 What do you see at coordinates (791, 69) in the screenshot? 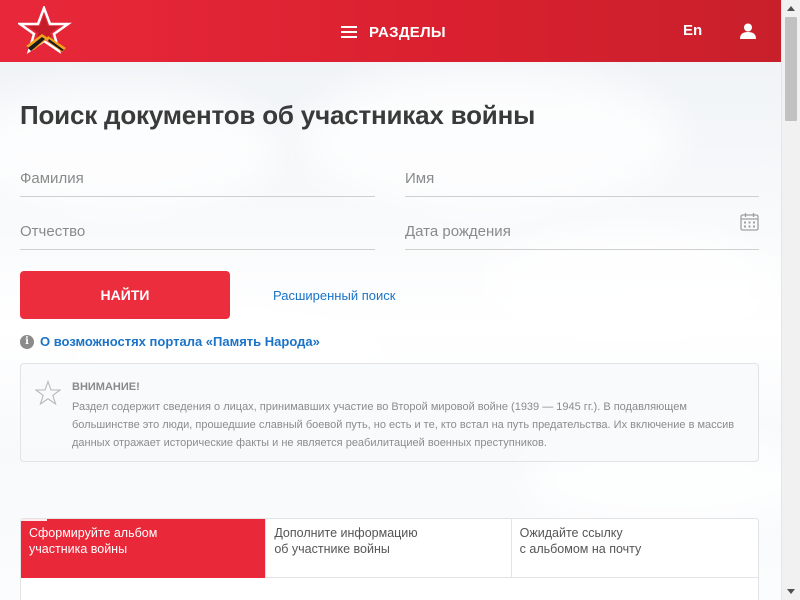
I see `scrollbar-thumb` at bounding box center [791, 69].